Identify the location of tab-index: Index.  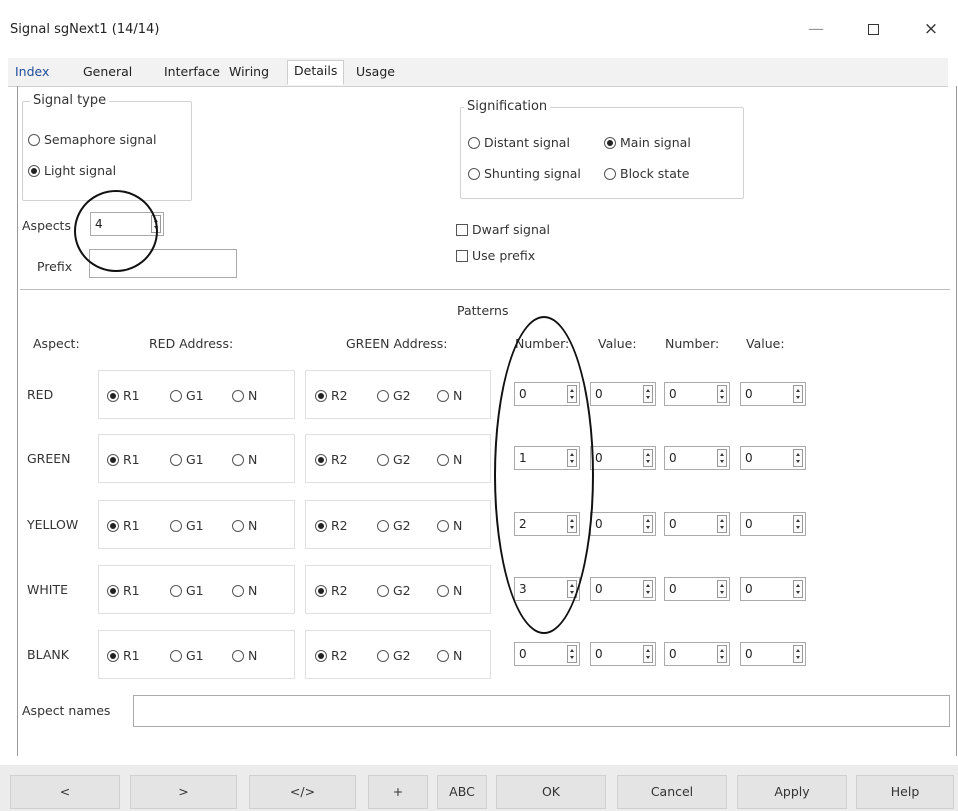
(32, 71).